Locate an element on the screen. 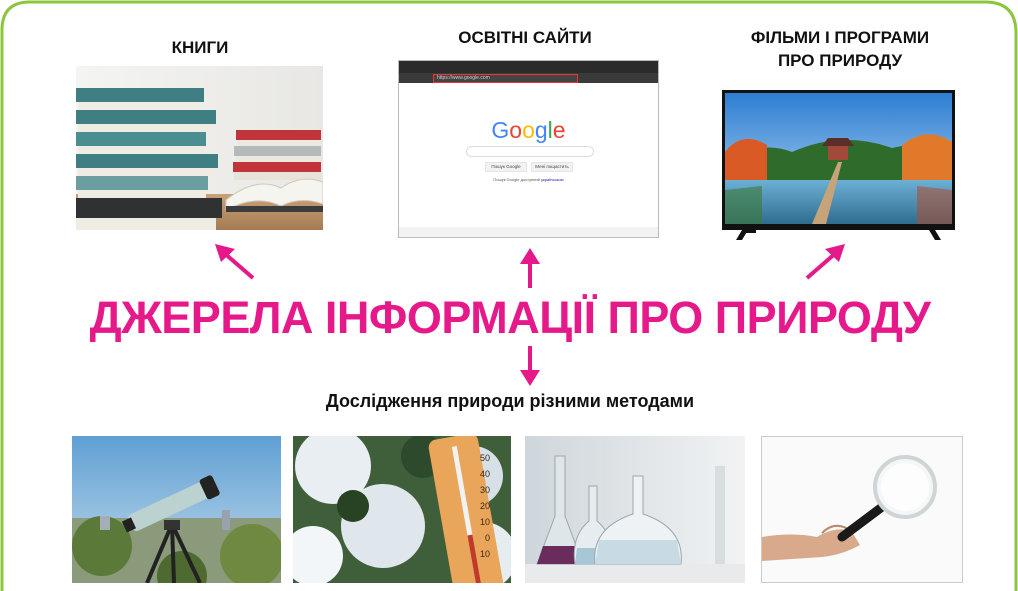  films-label-line2: ПРО ПРИРОДУ is located at coordinates (840, 60).